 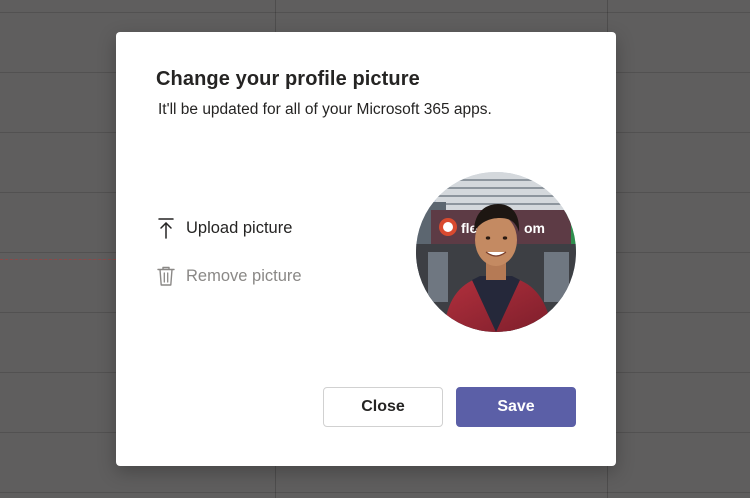 I want to click on upload-picture-button: Upload picture, so click(x=224, y=228).